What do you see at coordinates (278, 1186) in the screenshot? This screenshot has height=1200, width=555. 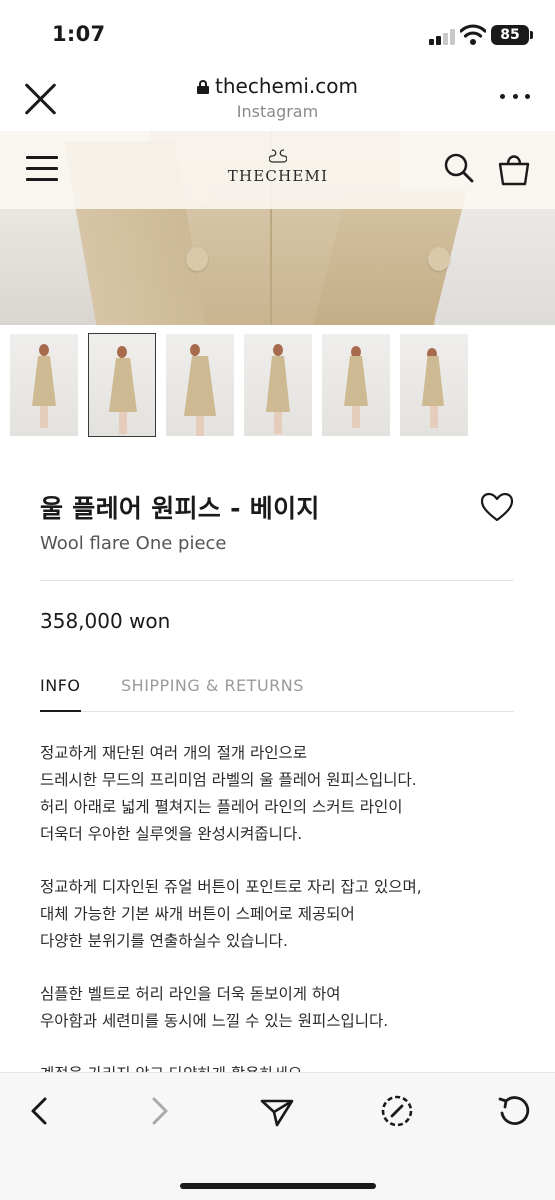 I see `home-indicator` at bounding box center [278, 1186].